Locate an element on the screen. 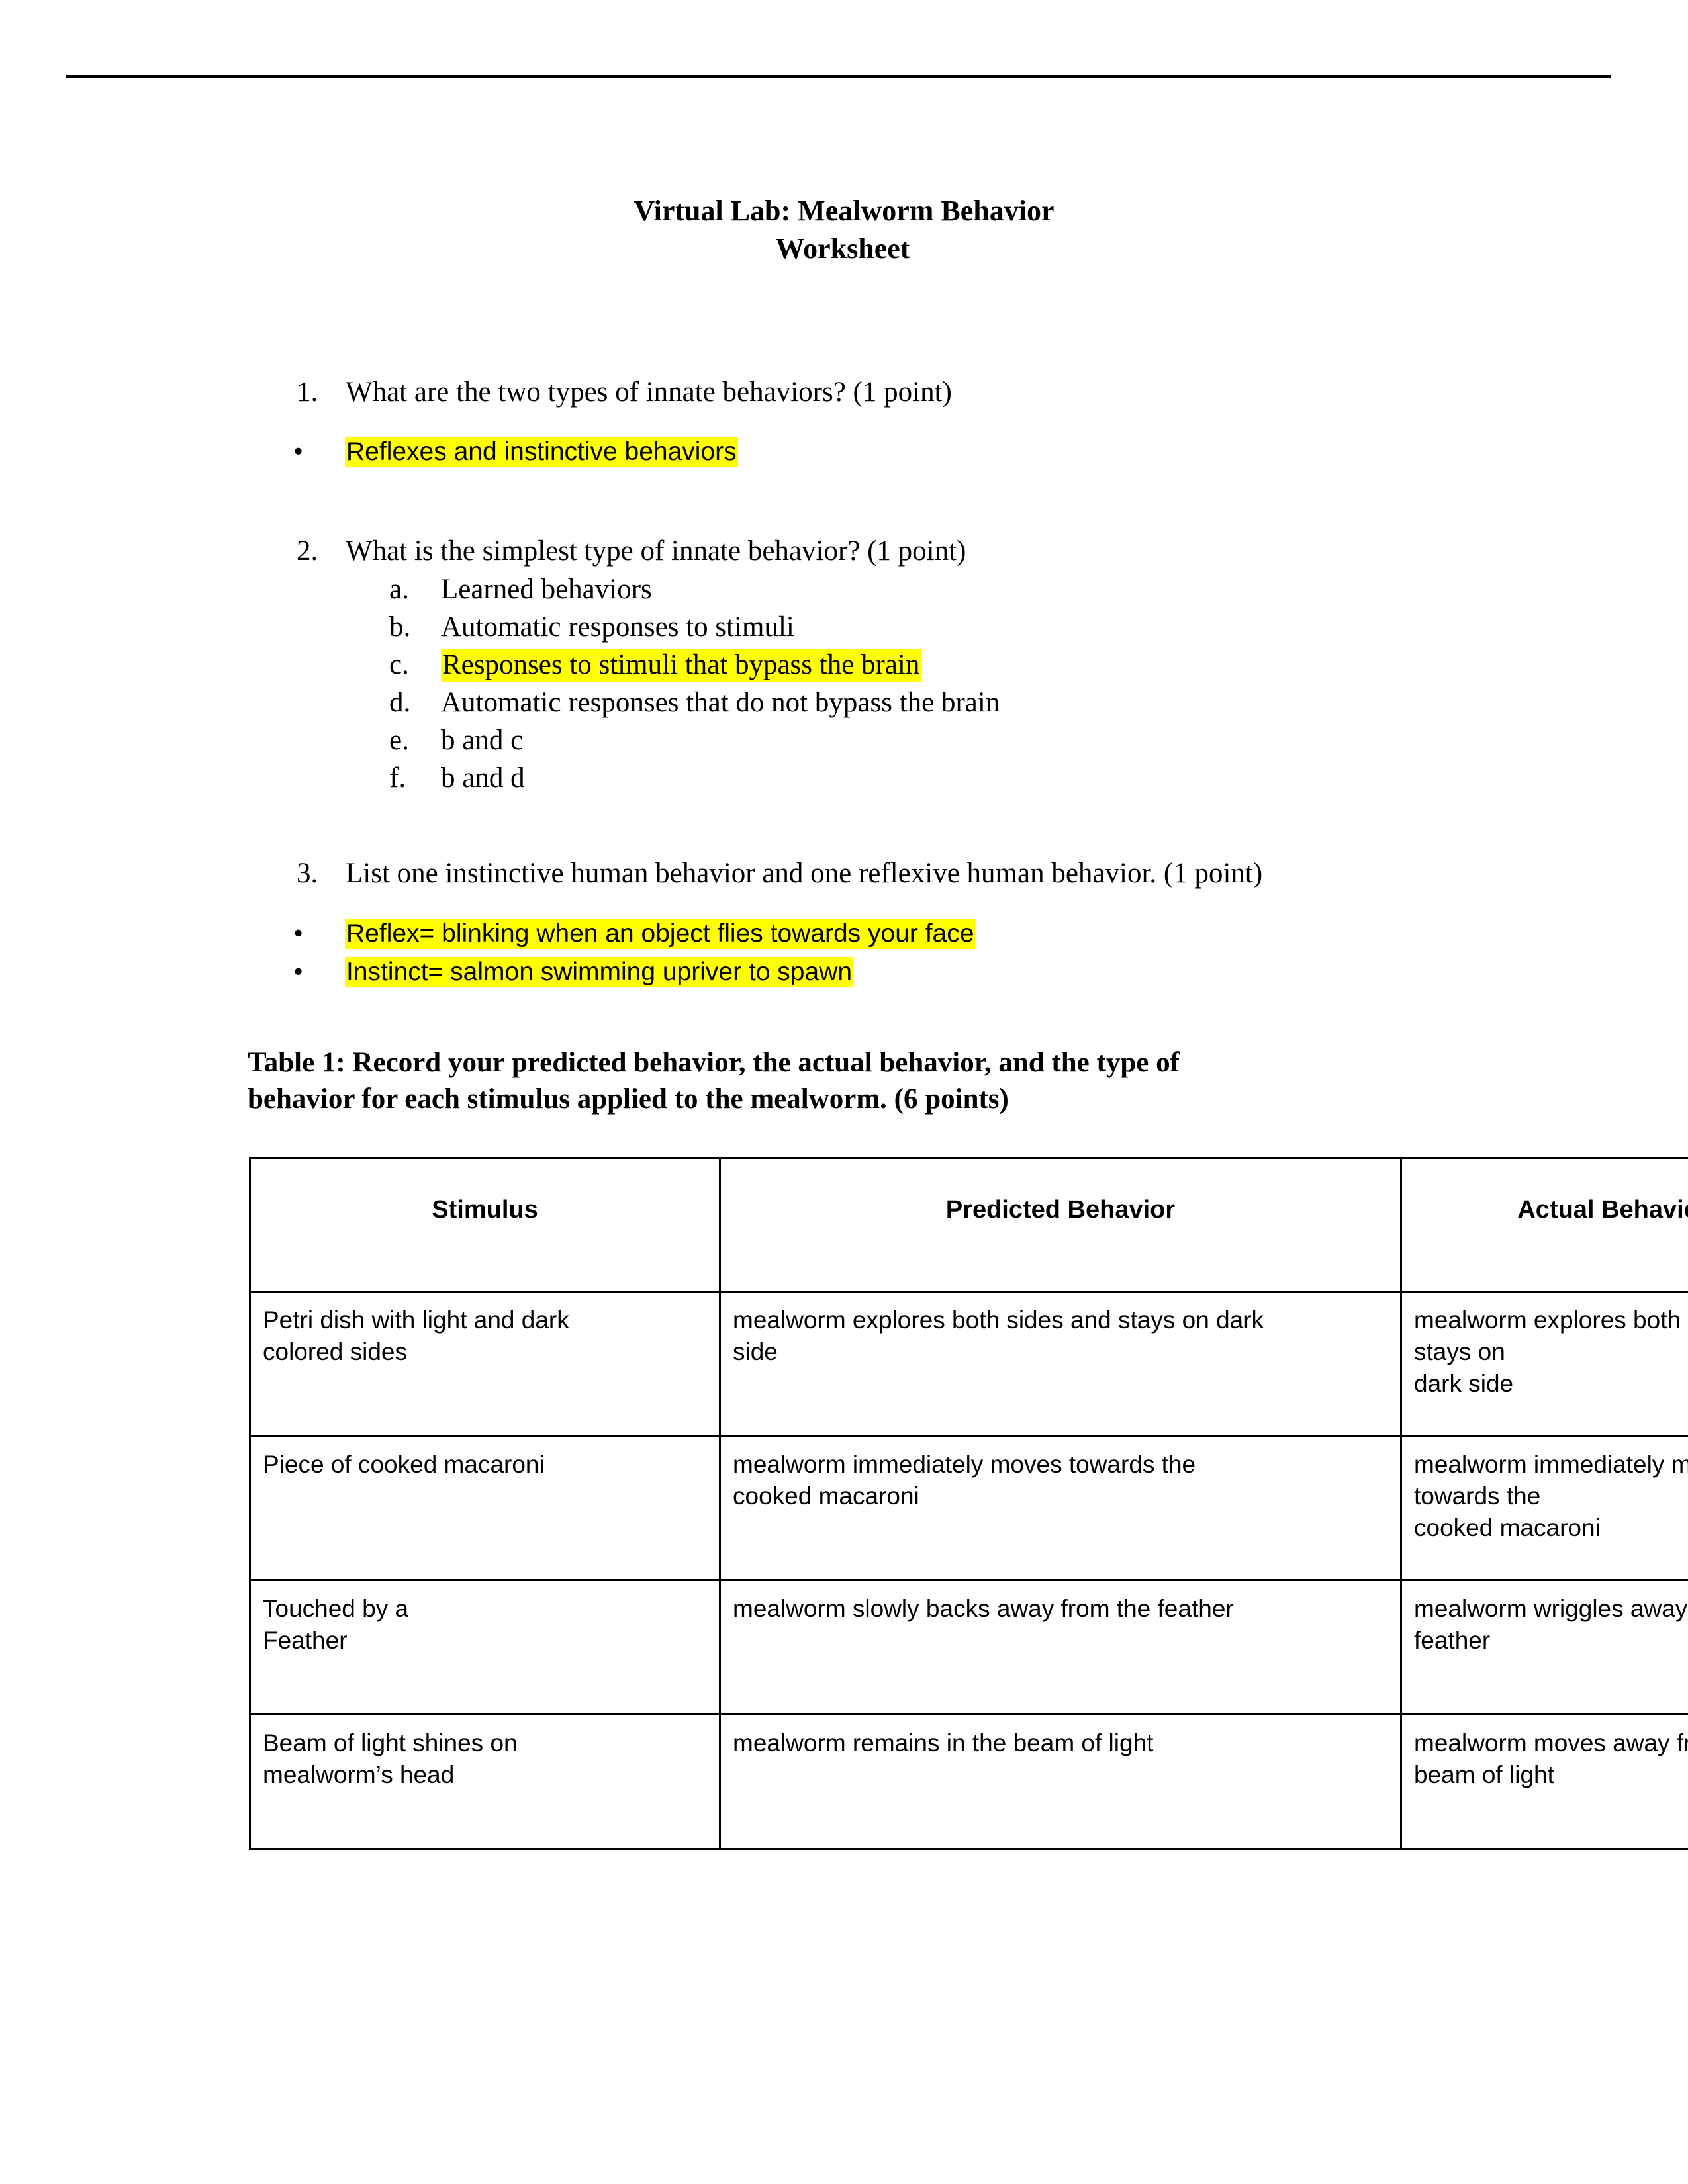  option-d-letter: d. is located at coordinates (400, 702).